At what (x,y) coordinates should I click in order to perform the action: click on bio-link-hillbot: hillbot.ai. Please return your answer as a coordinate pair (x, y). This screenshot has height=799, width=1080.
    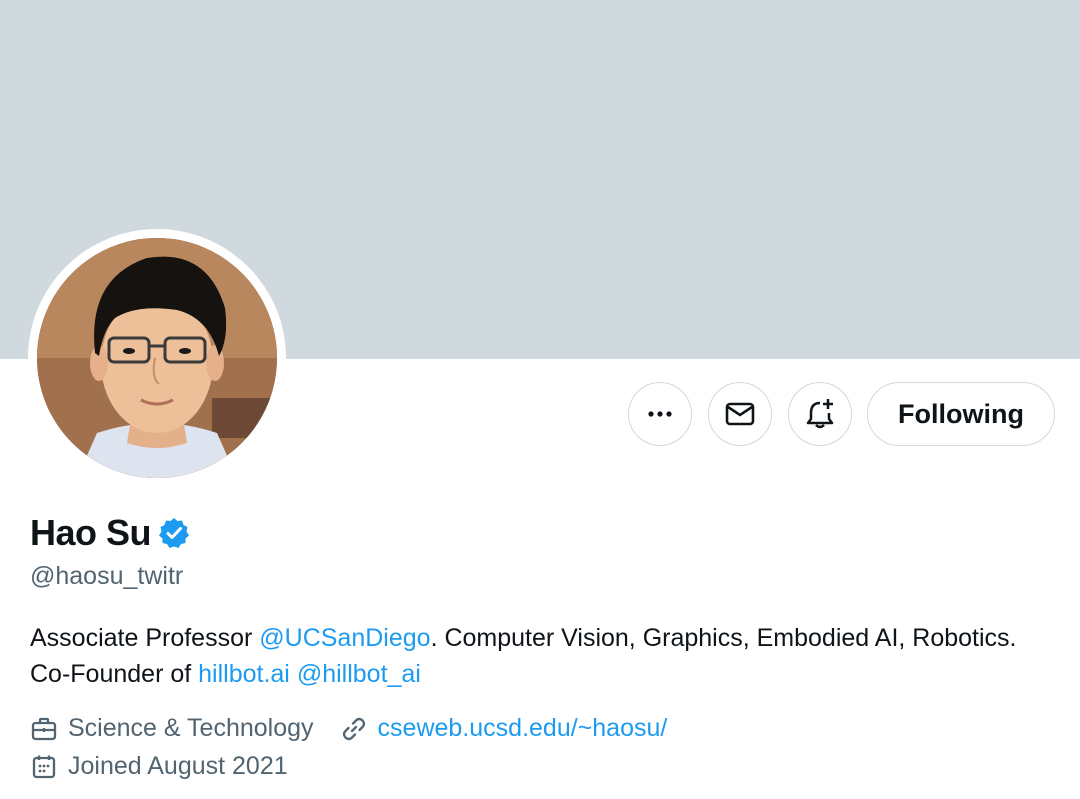
    Looking at the image, I should click on (244, 674).